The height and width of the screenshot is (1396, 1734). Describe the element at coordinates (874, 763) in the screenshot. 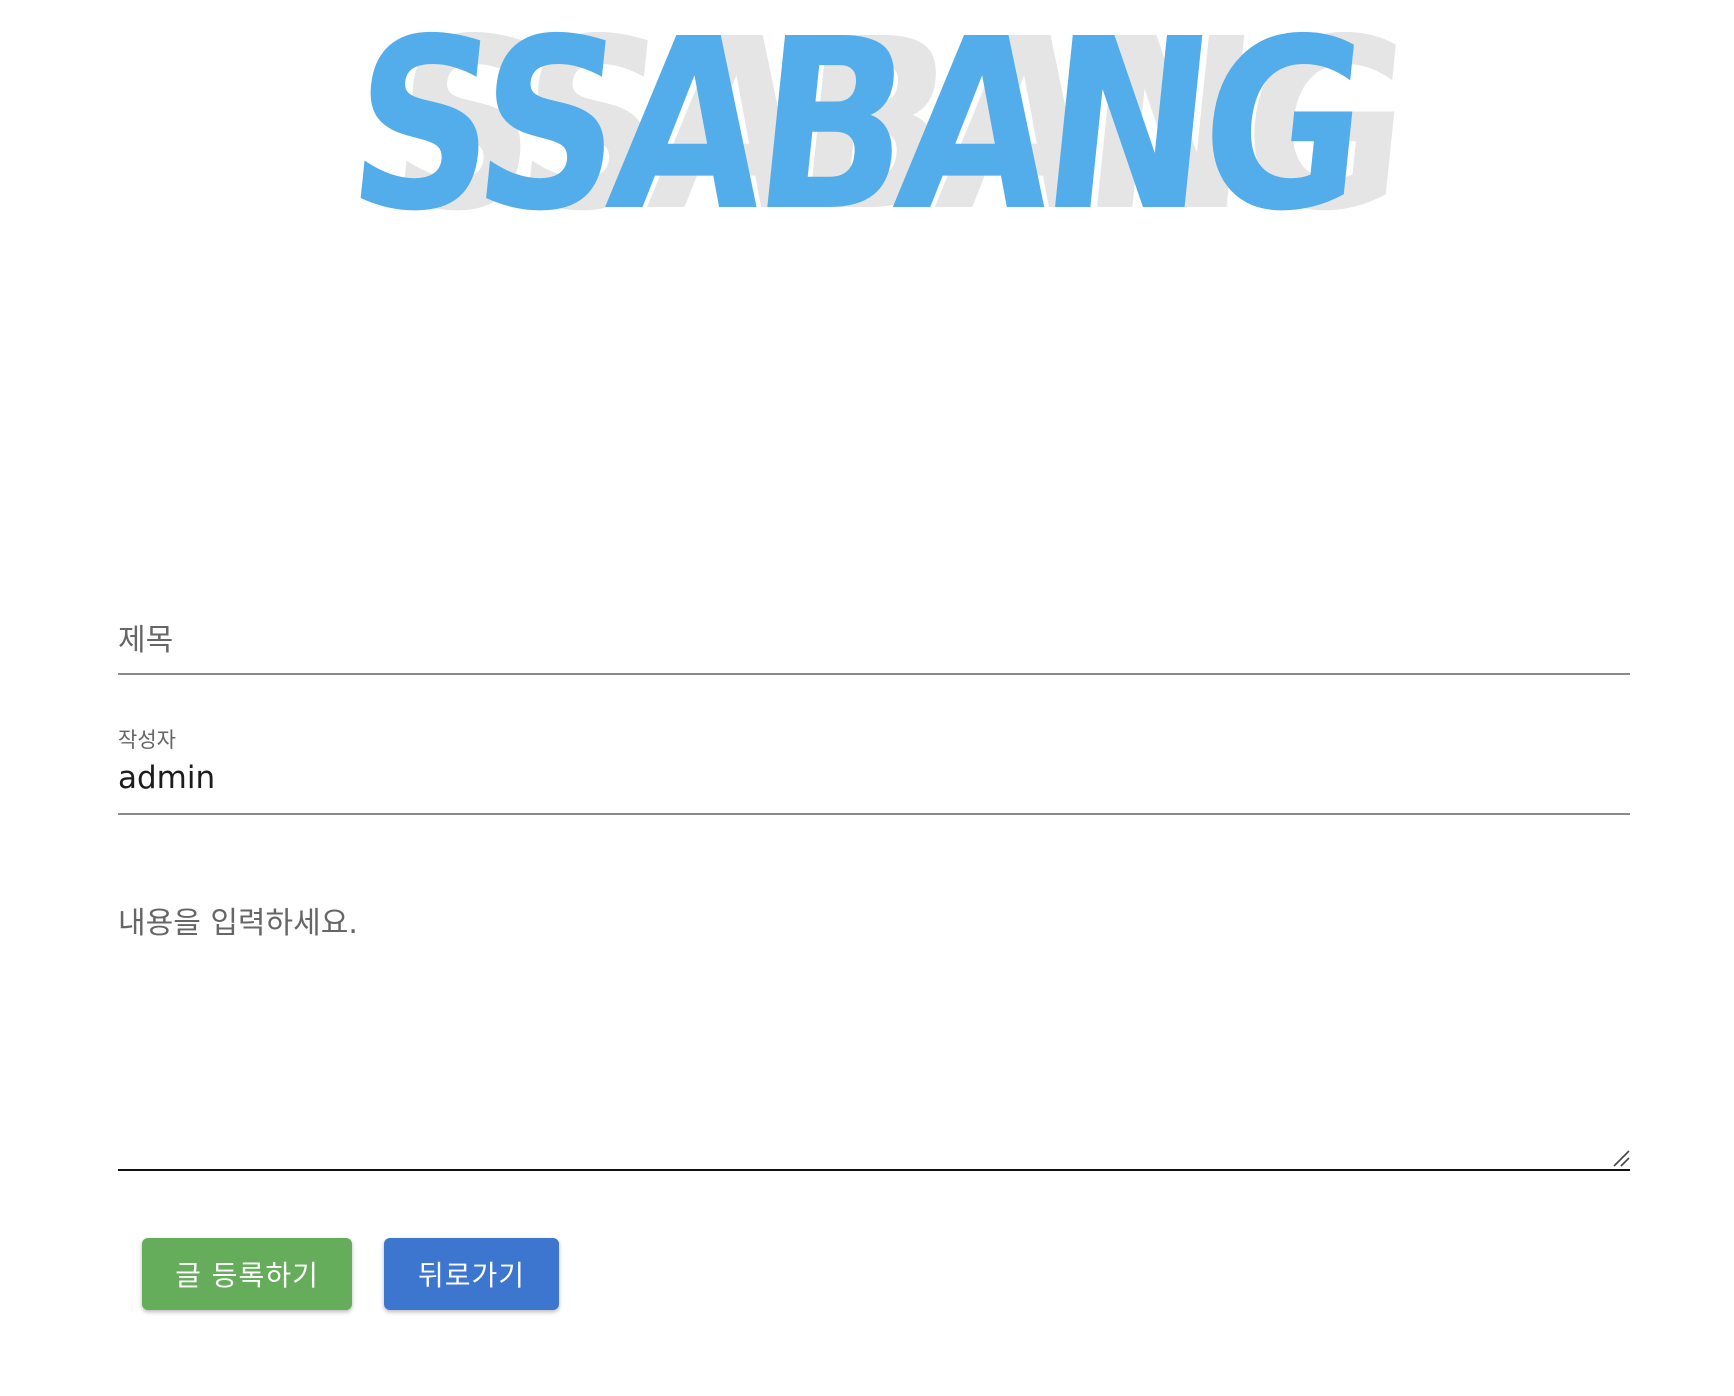

I see `author-field: 작성자 admin` at that location.